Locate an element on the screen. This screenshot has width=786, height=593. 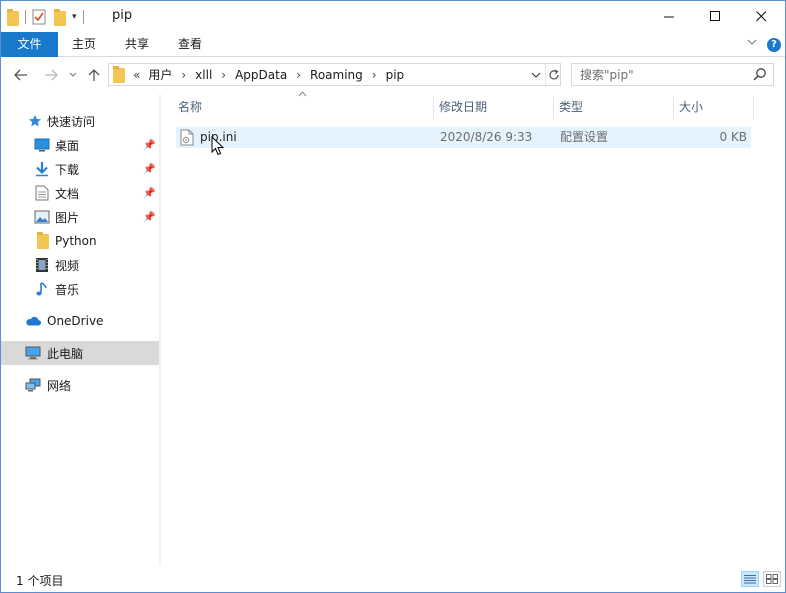
sidebar-item-desktop: 桌面 📌 is located at coordinates (80, 145).